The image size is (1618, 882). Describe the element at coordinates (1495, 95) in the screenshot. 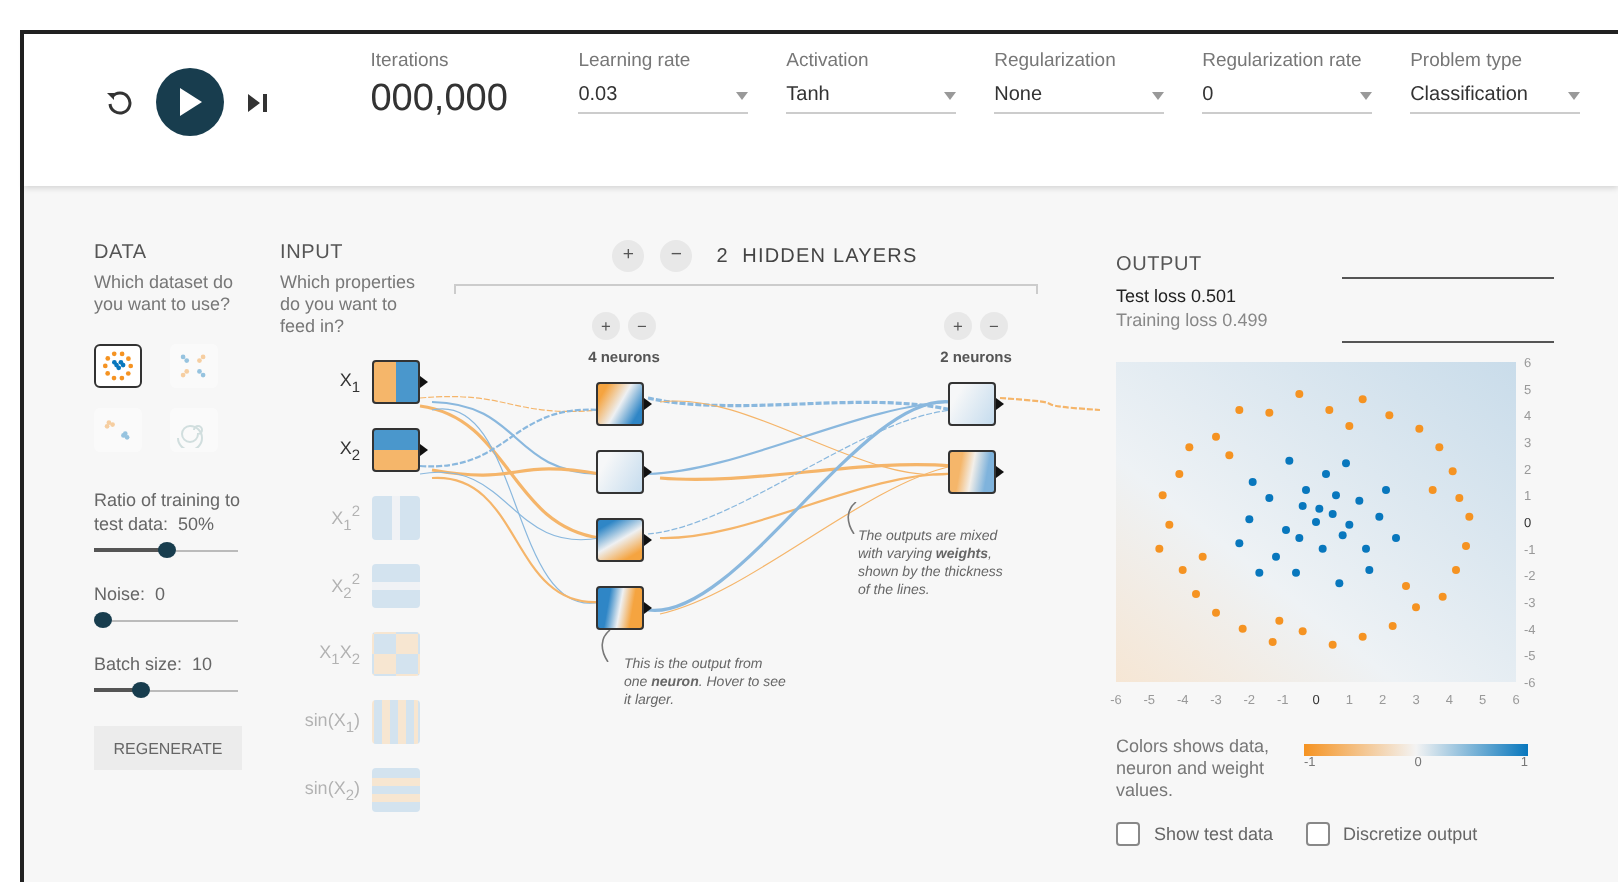

I see `dropdown: Classification` at that location.